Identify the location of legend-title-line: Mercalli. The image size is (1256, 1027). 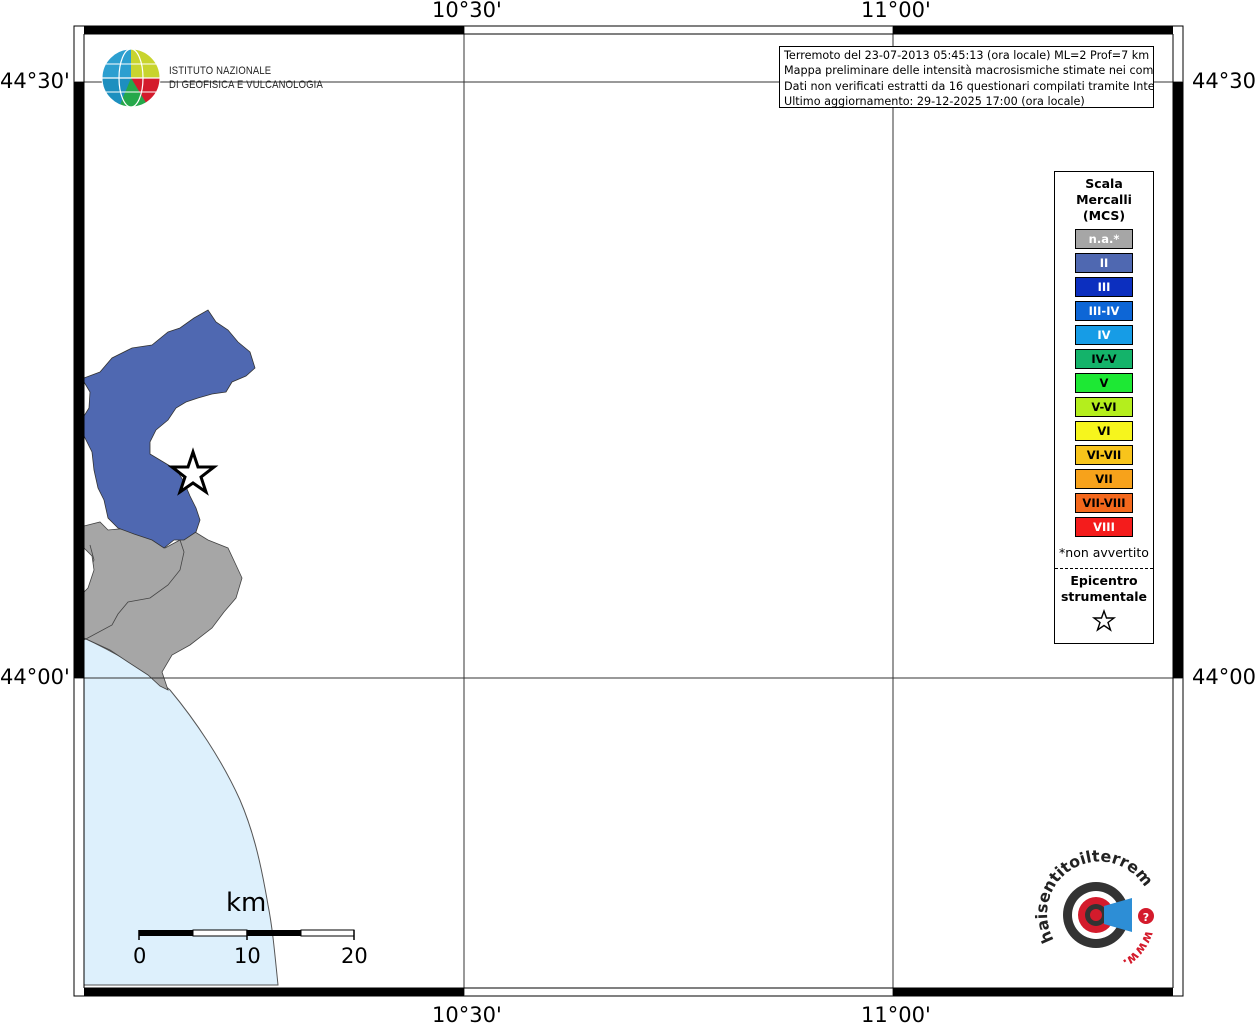
(1104, 199).